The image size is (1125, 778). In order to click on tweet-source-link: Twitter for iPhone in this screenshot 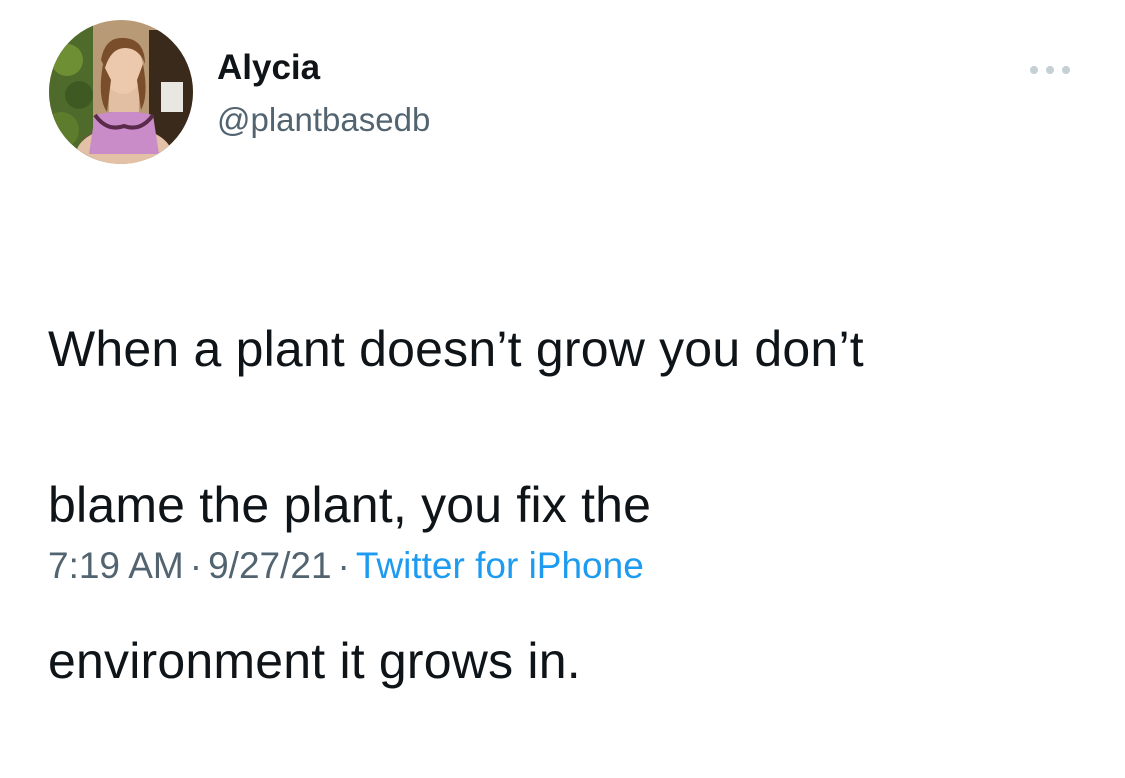, I will do `click(500, 565)`.